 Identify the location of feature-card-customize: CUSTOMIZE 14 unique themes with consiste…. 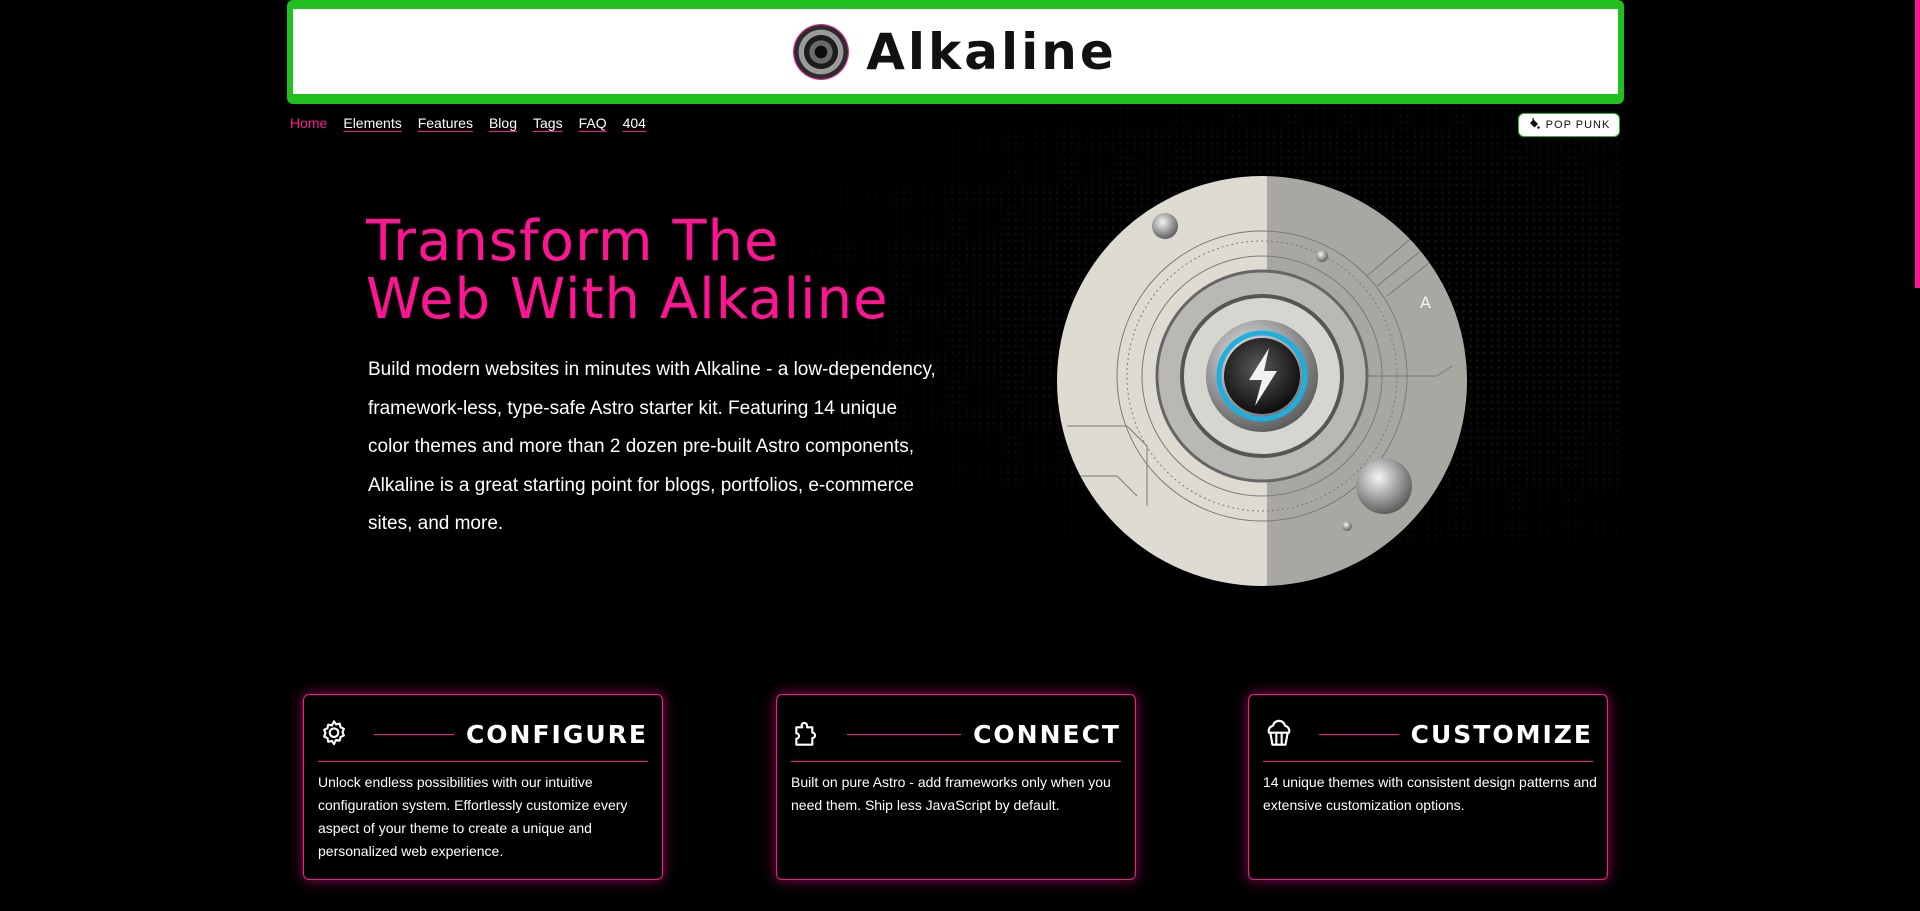
(1428, 787).